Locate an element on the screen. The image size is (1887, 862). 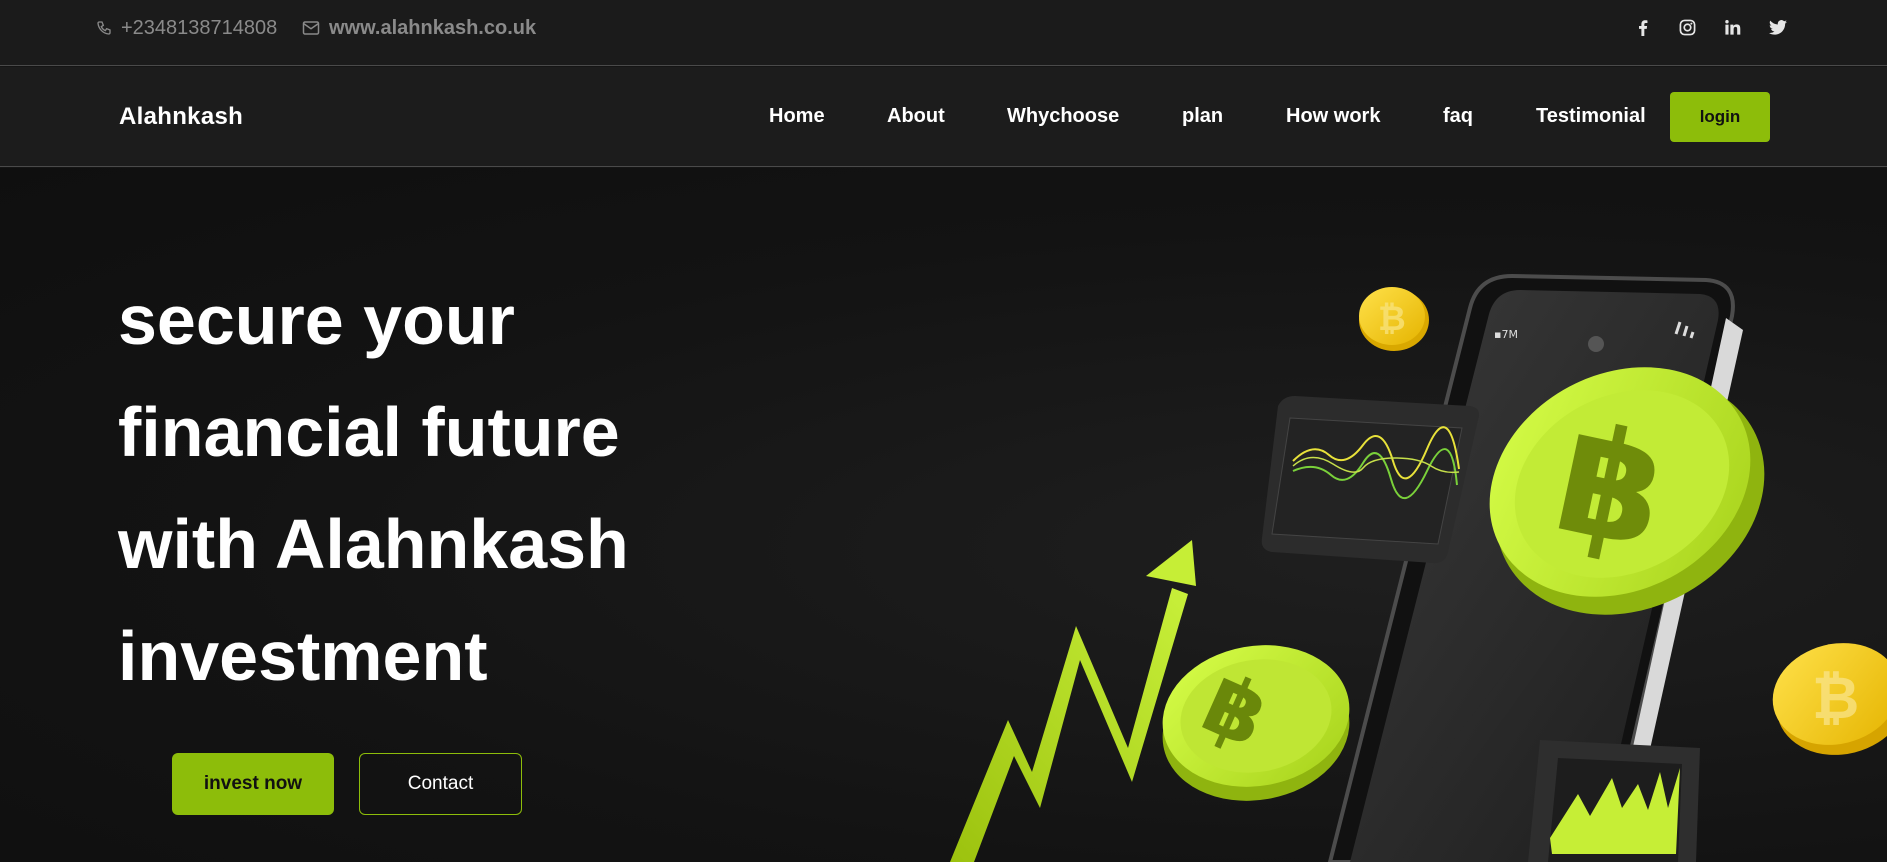
bar-chart-card is located at coordinates (1614, 801).